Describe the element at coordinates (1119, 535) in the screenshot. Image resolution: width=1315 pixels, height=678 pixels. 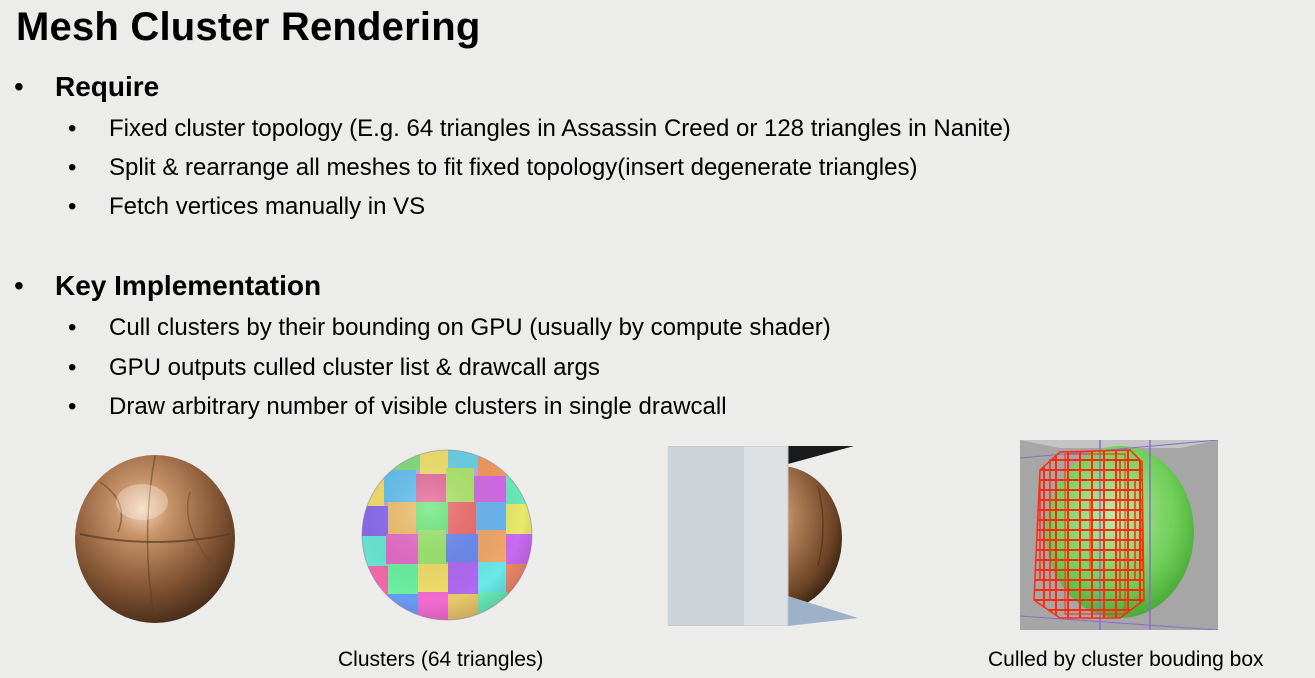
I see `culled-bbox-image` at that location.